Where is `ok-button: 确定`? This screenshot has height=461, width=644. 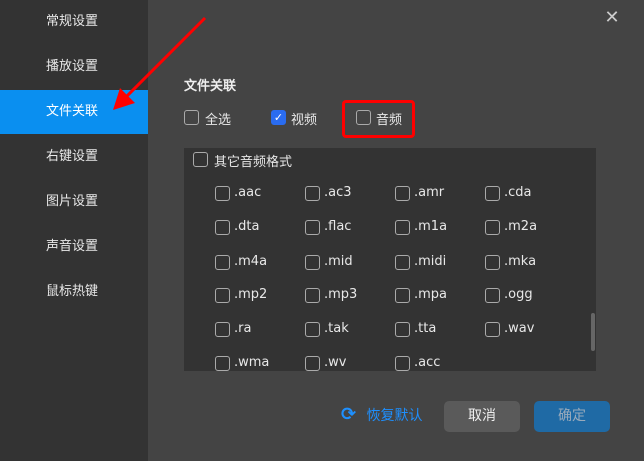
ok-button: 确定 is located at coordinates (572, 416).